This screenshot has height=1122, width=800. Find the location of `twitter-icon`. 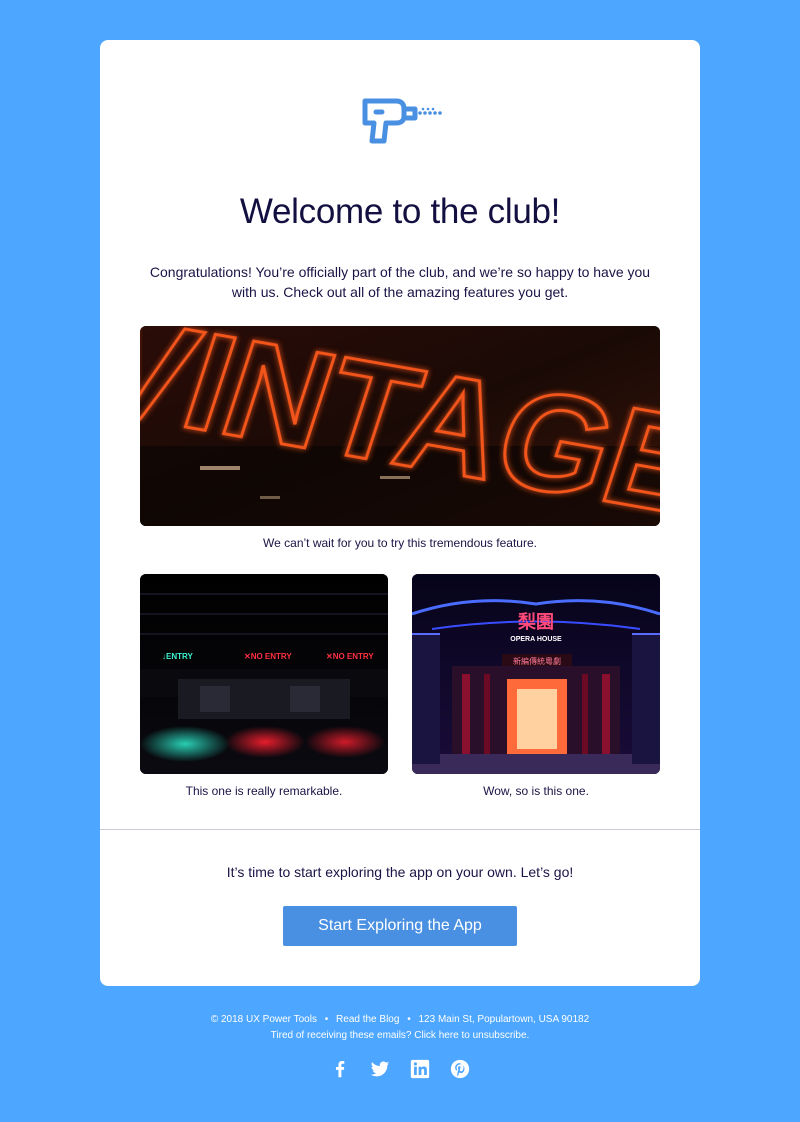

twitter-icon is located at coordinates (380, 1069).